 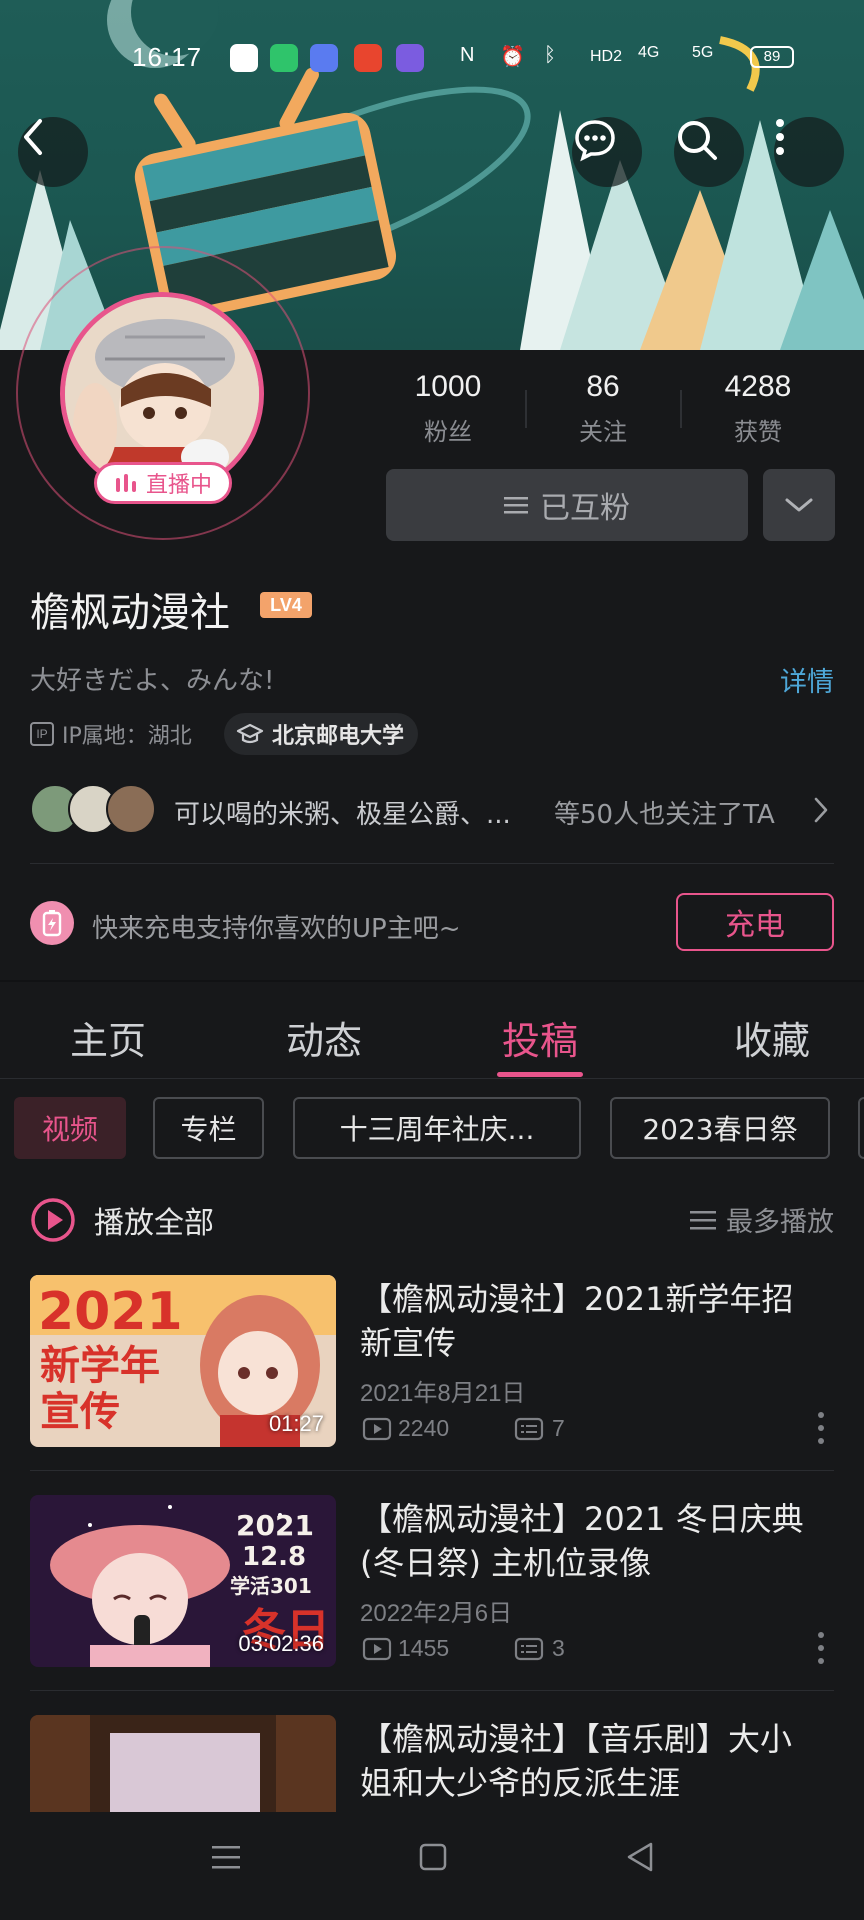 I want to click on tab-uploads: 投稿, so click(x=540, y=1037).